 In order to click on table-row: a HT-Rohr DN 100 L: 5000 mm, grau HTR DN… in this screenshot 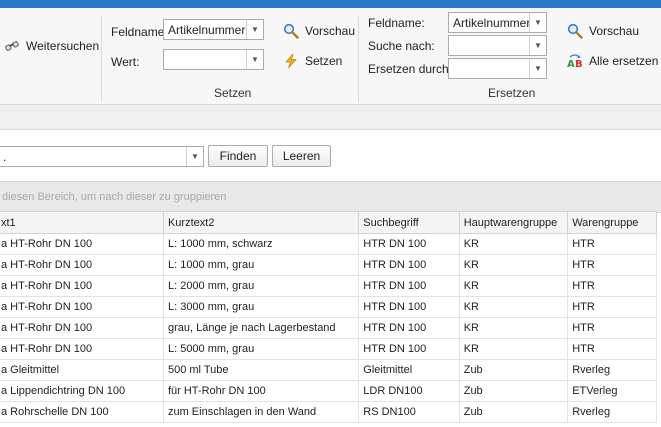, I will do `click(328, 349)`.